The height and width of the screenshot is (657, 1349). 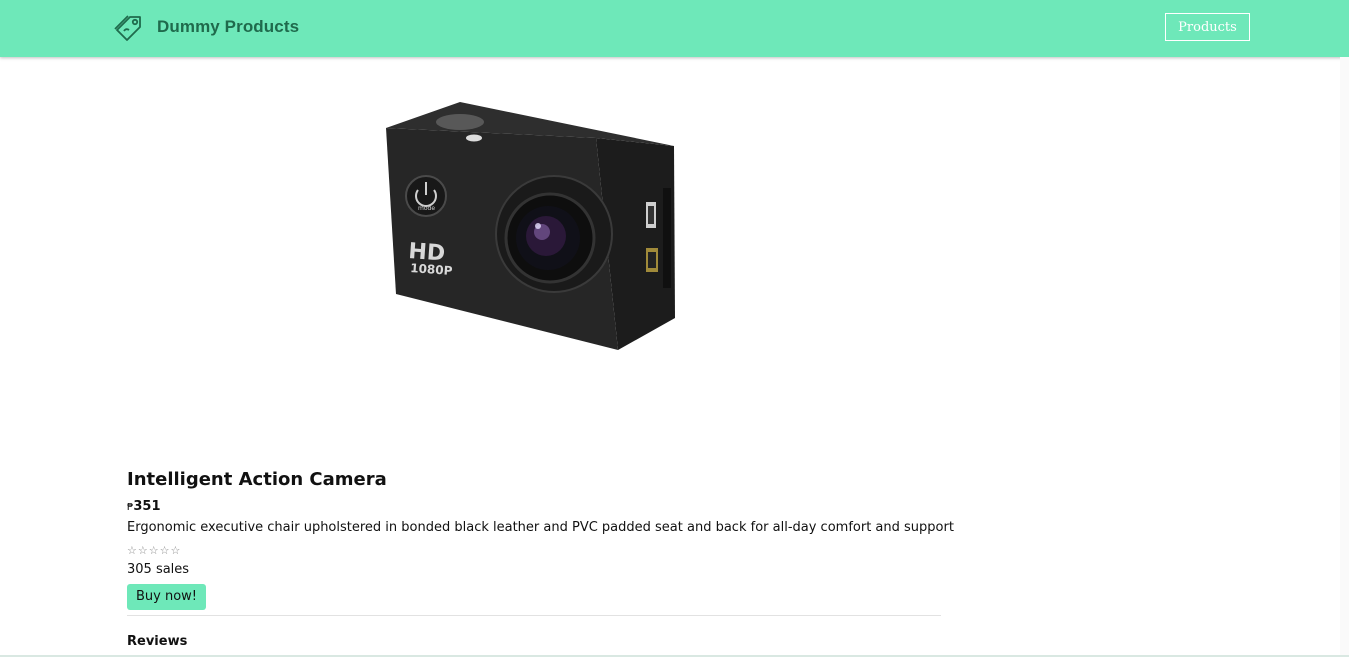 I want to click on resolution-label: 1080P, so click(x=431, y=269).